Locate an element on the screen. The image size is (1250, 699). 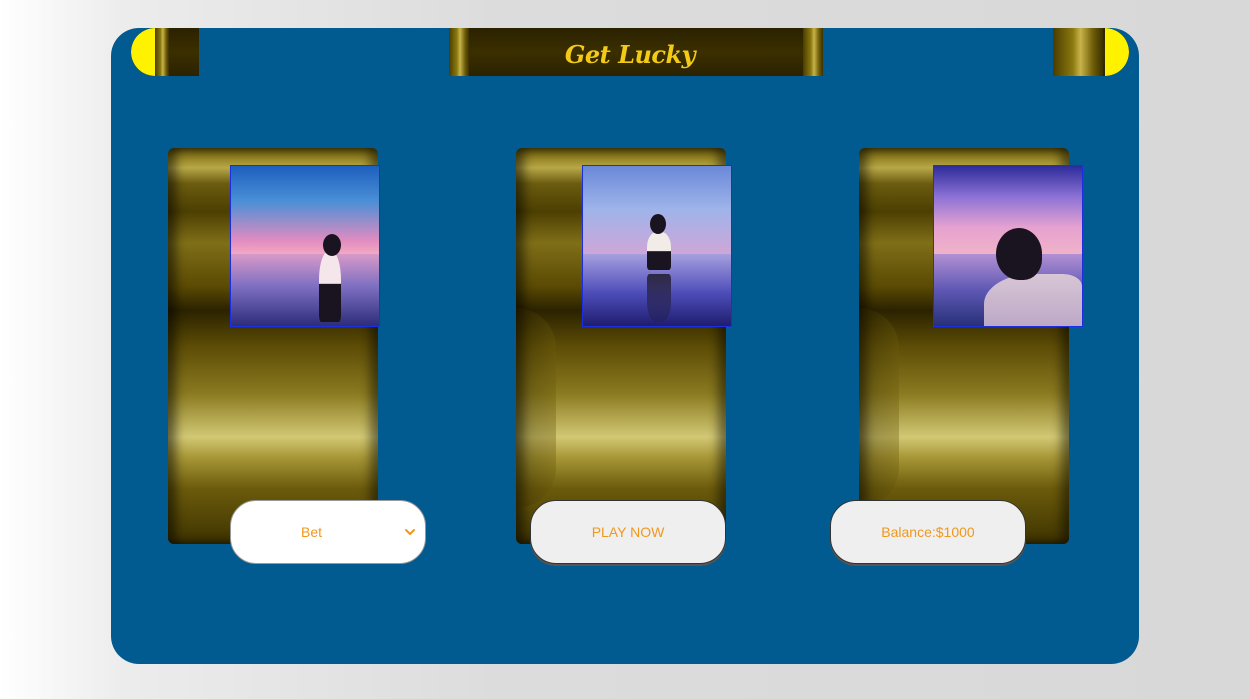
bet-select: Bet is located at coordinates (328, 532).